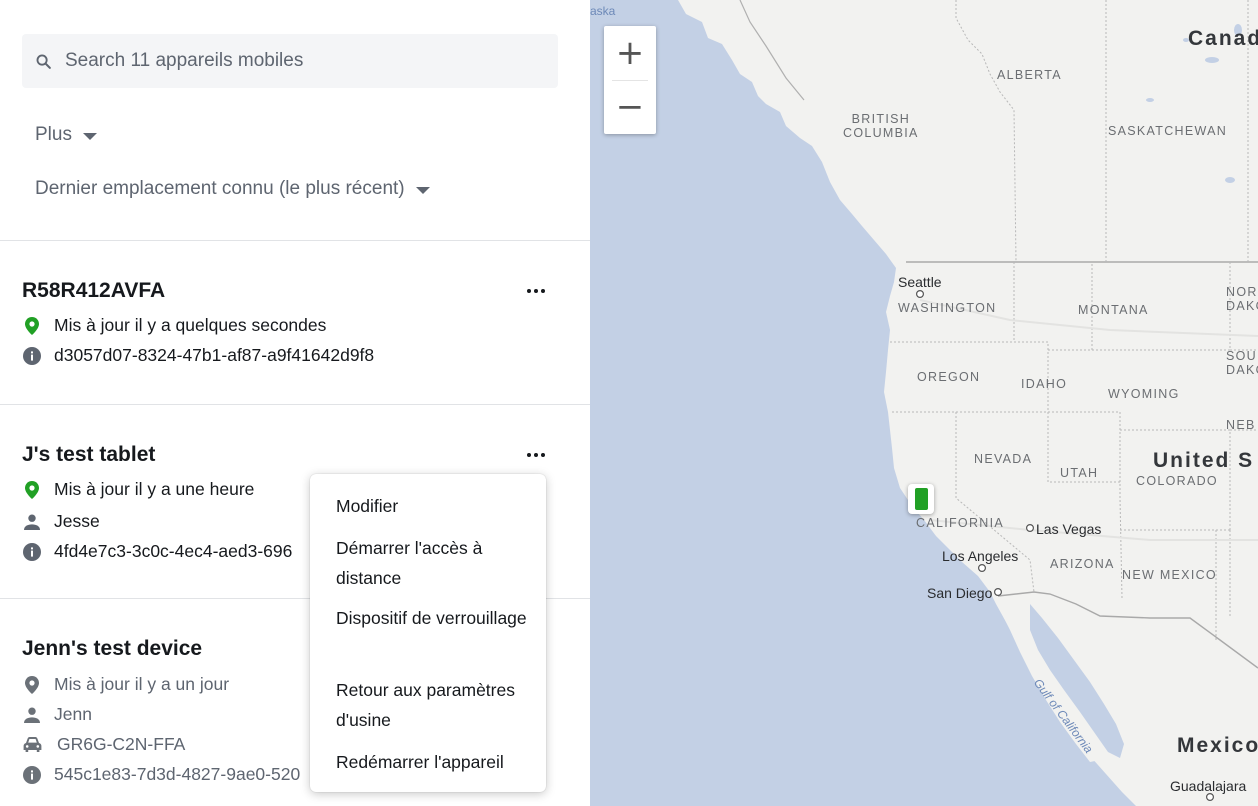 The width and height of the screenshot is (1258, 806). I want to click on device-updated-row: Mis à jour il y a quelques secondes, so click(174, 325).